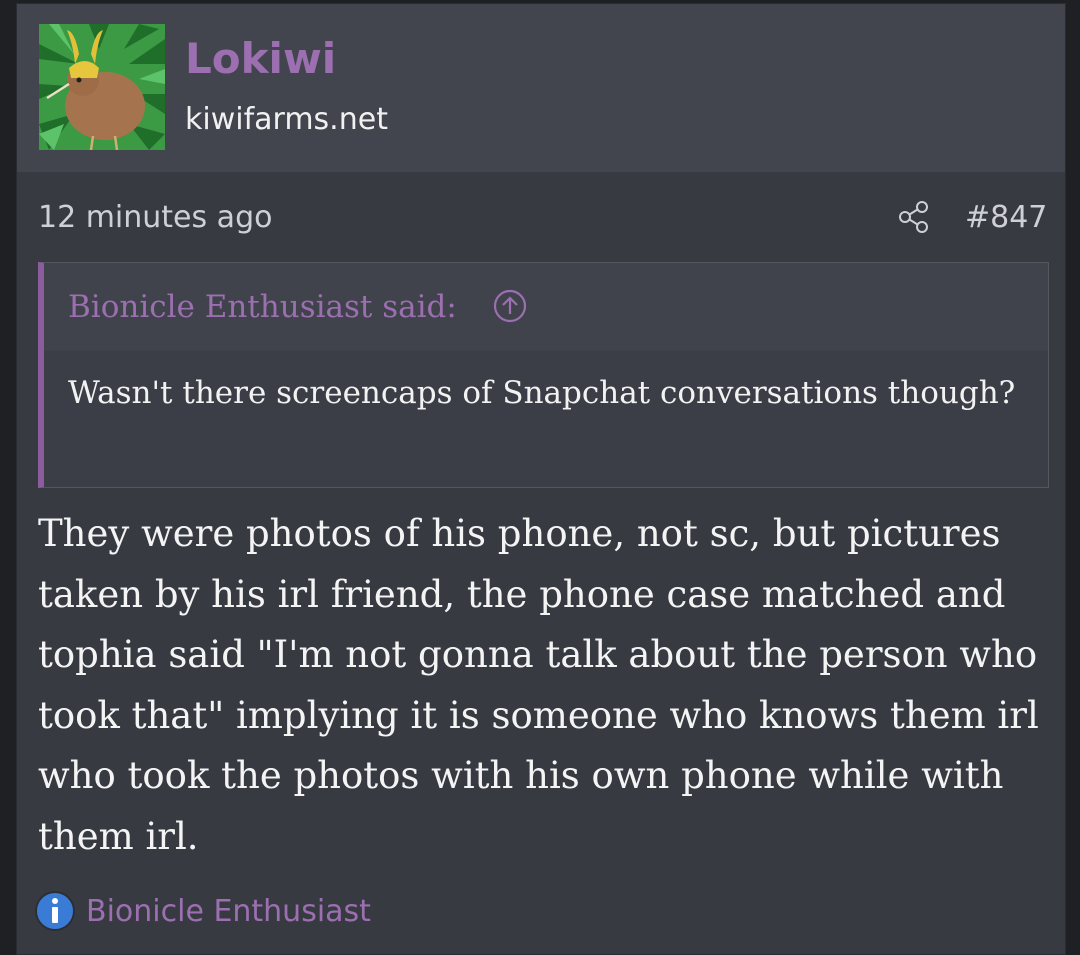  I want to click on quote-header: Bionicle Enthusiast said:, so click(546, 307).